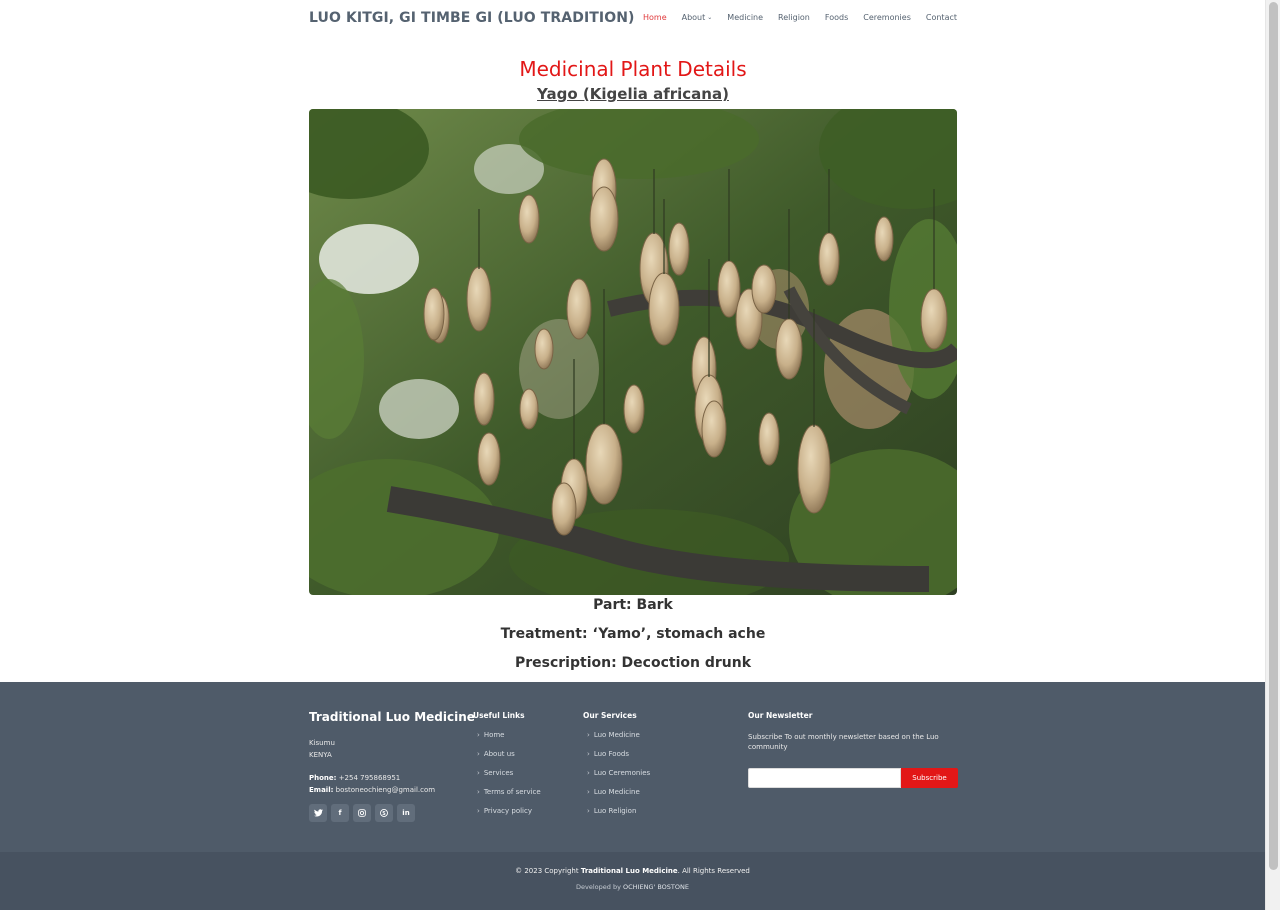  I want to click on footer-link-home: › Home, so click(509, 740).